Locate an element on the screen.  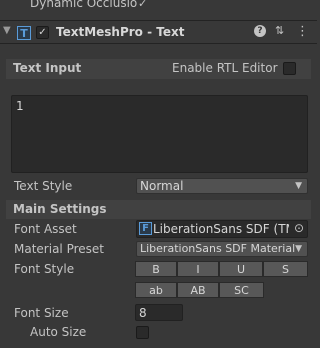
font-size-label: Font Size is located at coordinates (41, 313).